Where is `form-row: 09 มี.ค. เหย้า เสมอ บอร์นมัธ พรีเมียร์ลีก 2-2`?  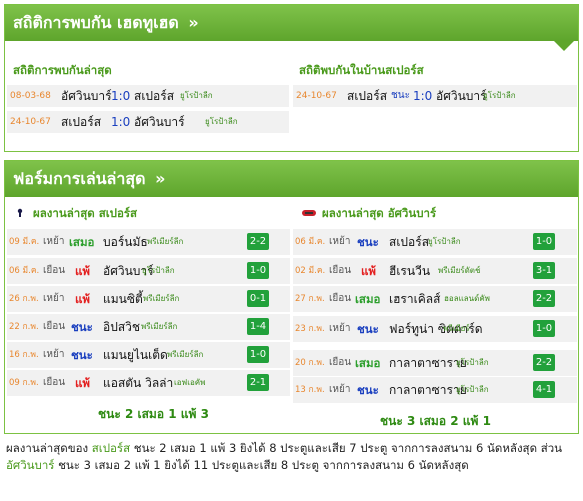 form-row: 09 มี.ค. เหย้า เสมอ บอร์นมัธ พรีเมียร์ลีก 2-2 is located at coordinates (148, 242).